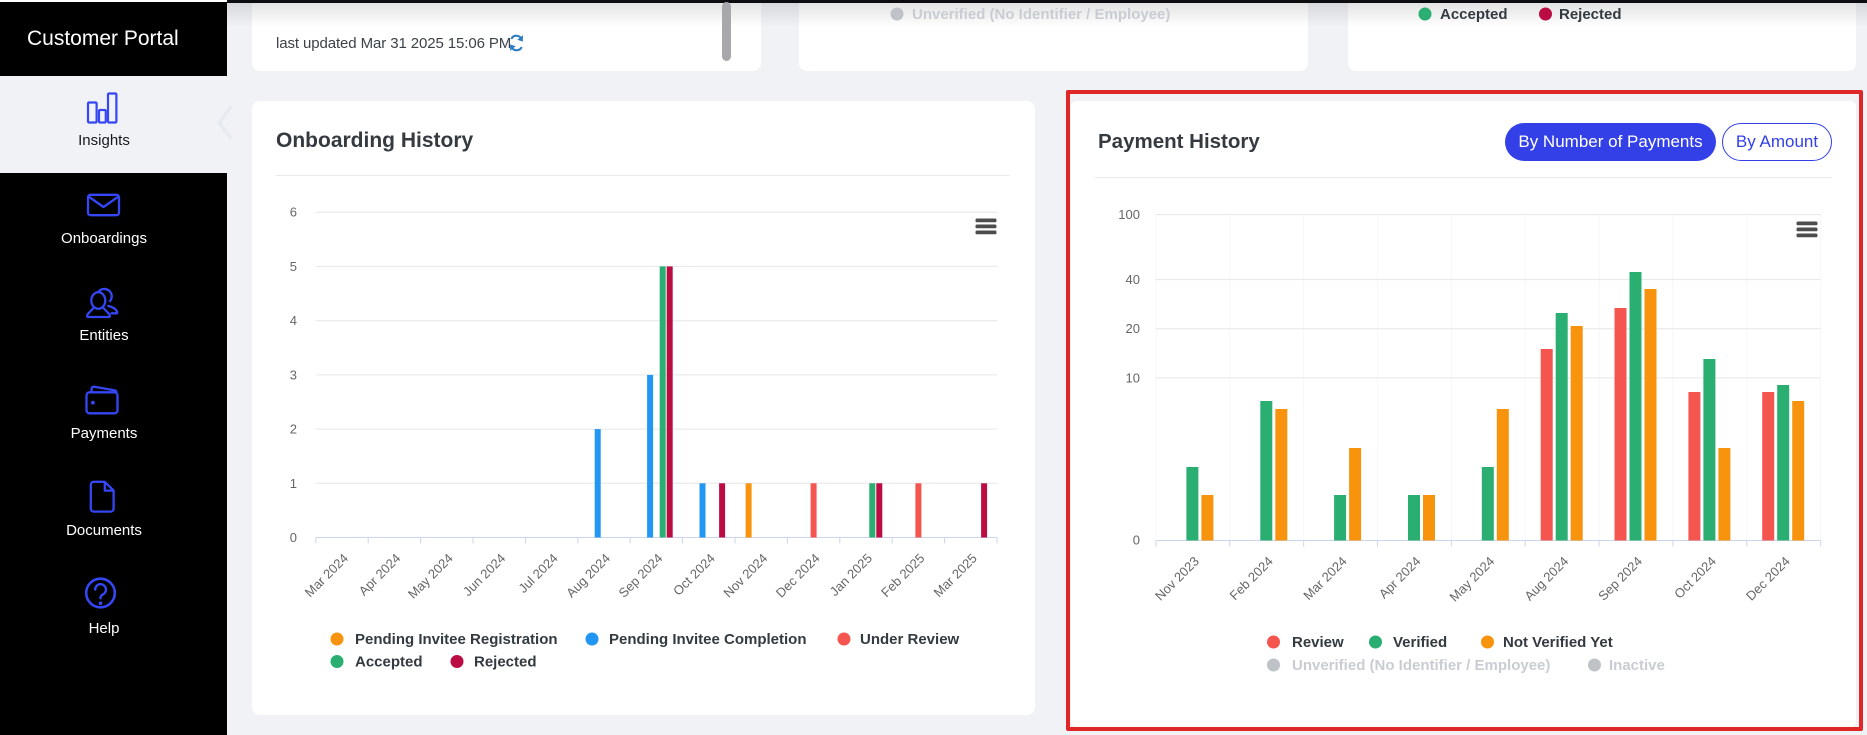 The width and height of the screenshot is (1867, 735). What do you see at coordinates (484, 575) in the screenshot?
I see `svg-text: Jun 2024` at bounding box center [484, 575].